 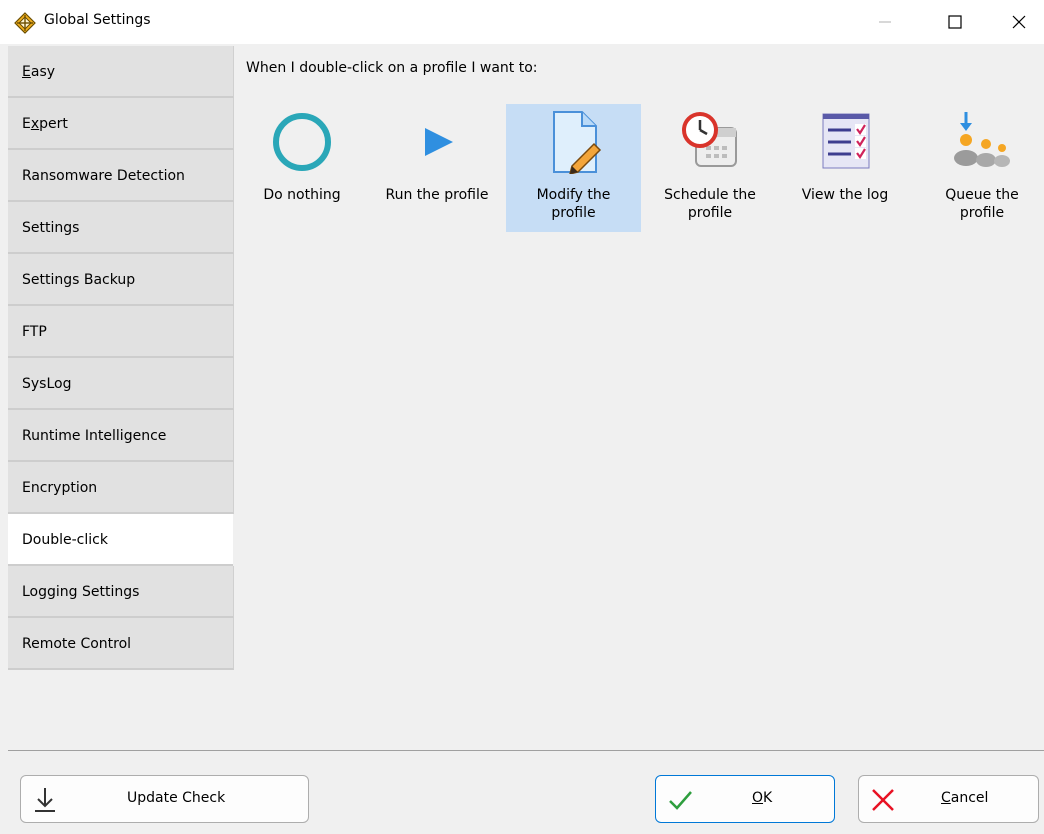 What do you see at coordinates (77, 644) in the screenshot?
I see `sidebar-item-label: Remote Control` at bounding box center [77, 644].